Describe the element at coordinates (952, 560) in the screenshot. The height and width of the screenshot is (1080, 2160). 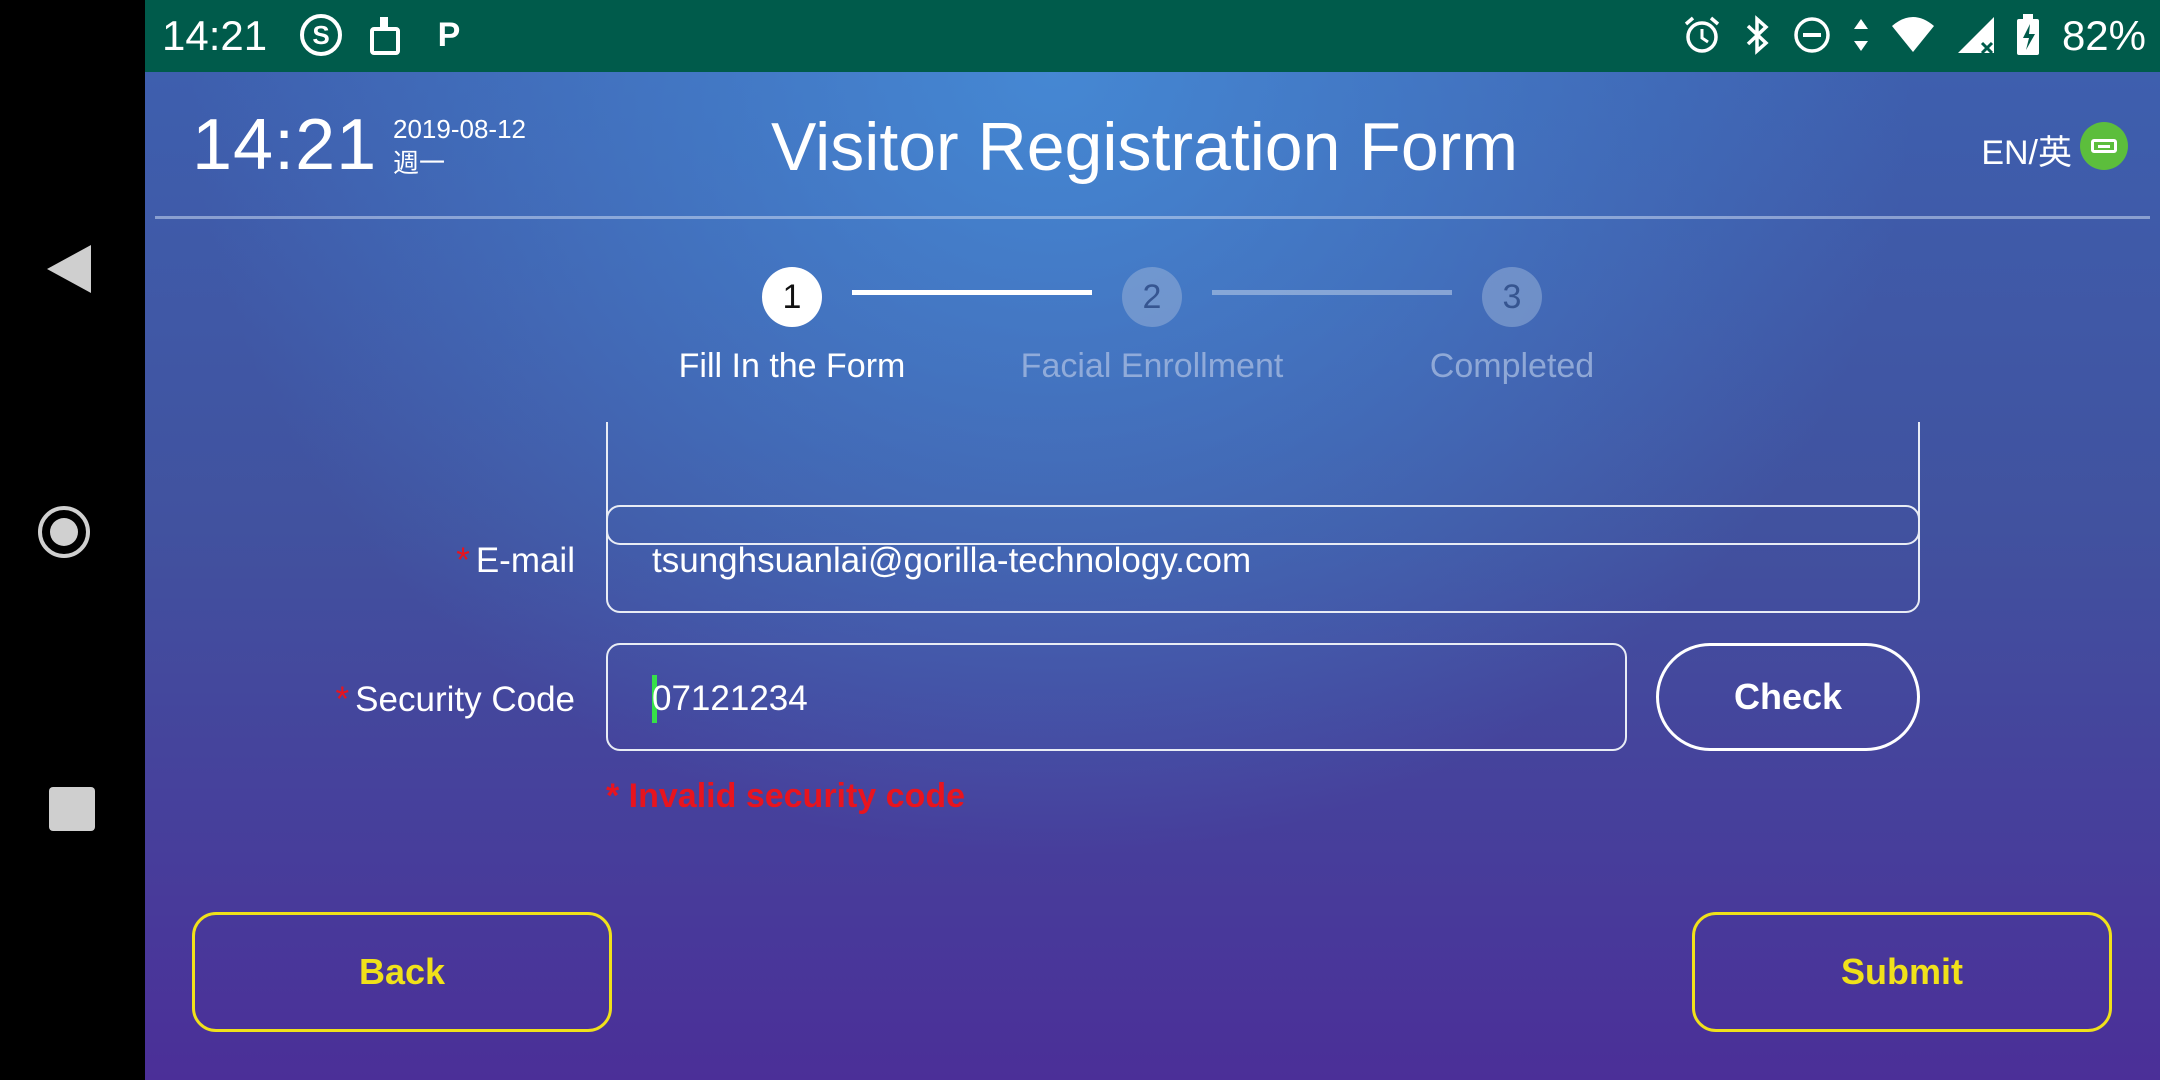
I see `email-value: tsunghsuanlai@gorilla-technology.com` at that location.